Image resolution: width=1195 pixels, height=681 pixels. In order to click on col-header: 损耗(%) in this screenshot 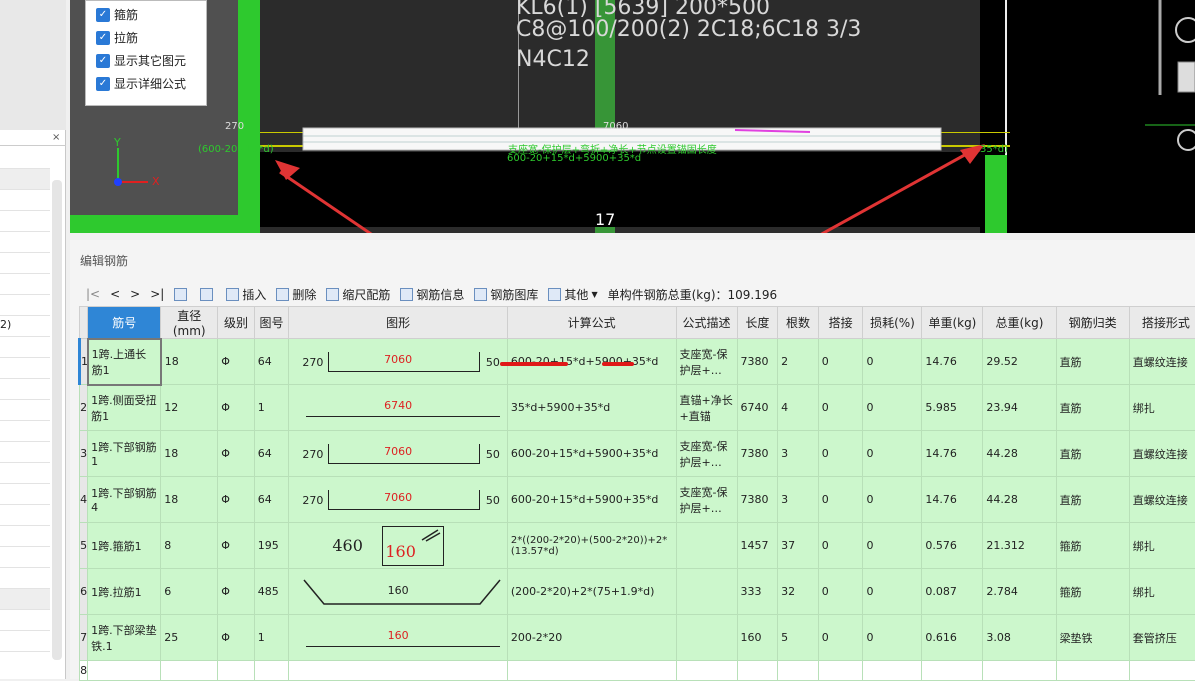, I will do `click(892, 323)`.